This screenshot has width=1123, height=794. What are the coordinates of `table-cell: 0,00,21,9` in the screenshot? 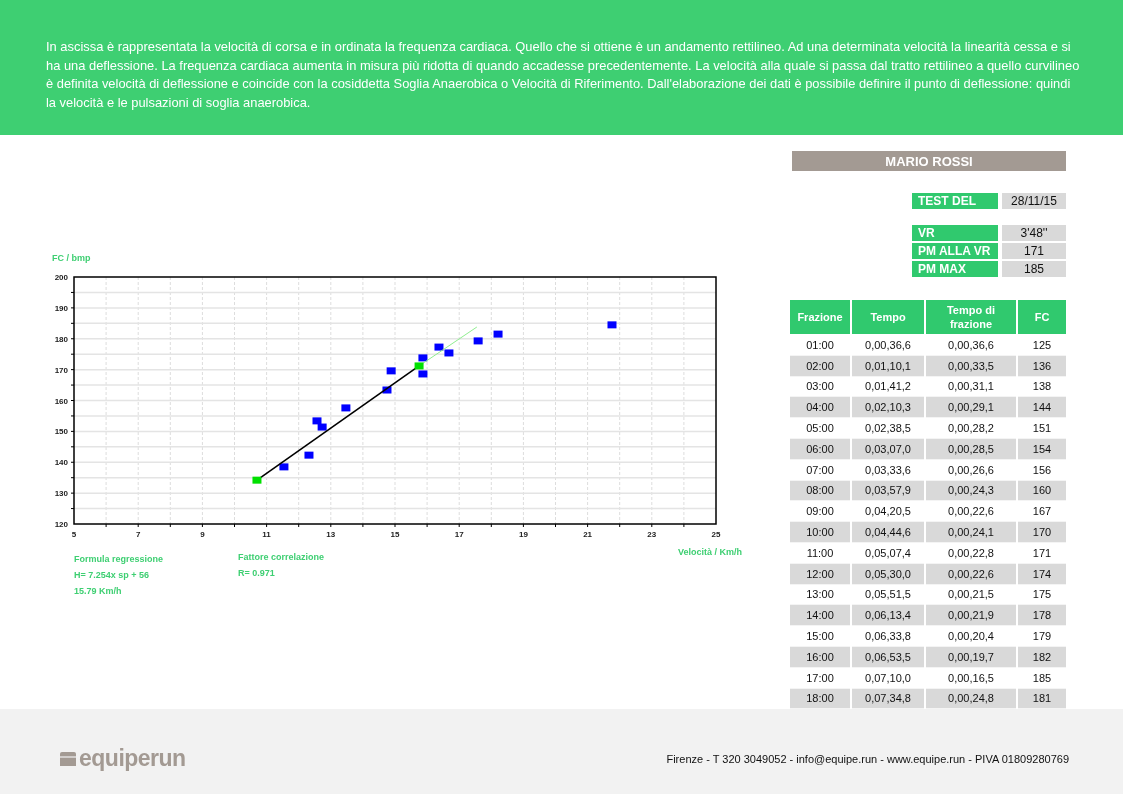 It's located at (971, 616).